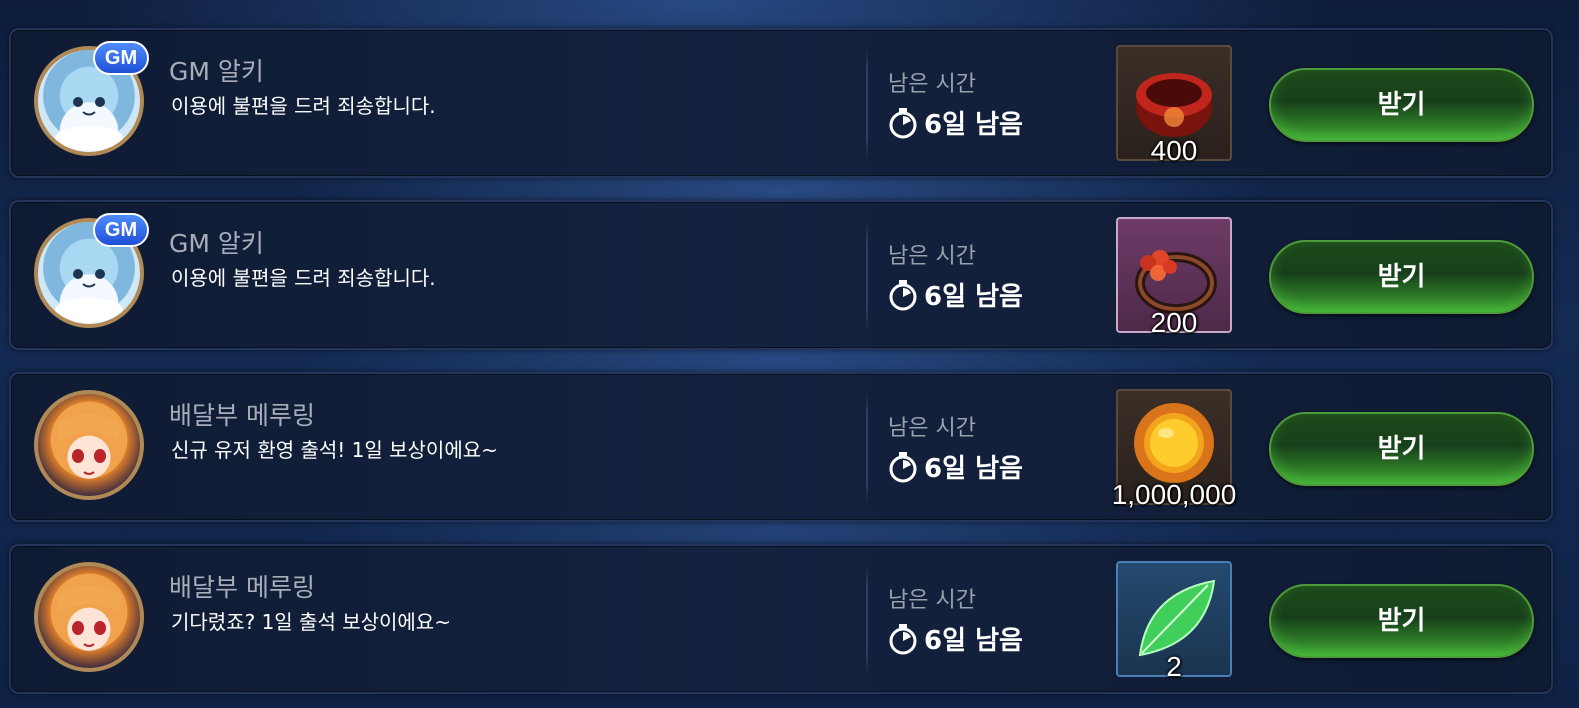  I want to click on mail-message: 기다렸죠? 1일 출석 보상이에요~, so click(311, 622).